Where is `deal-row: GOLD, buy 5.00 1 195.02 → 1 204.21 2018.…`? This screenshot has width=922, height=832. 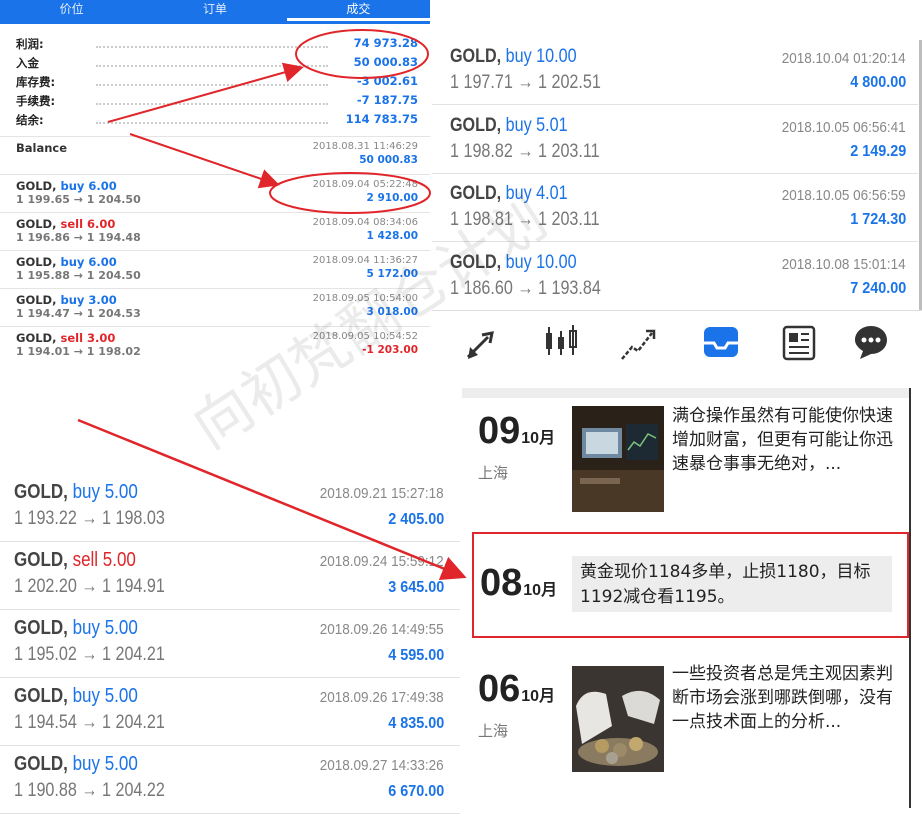
deal-row: GOLD, buy 5.00 1 195.02 → 1 204.21 2018.… is located at coordinates (230, 643).